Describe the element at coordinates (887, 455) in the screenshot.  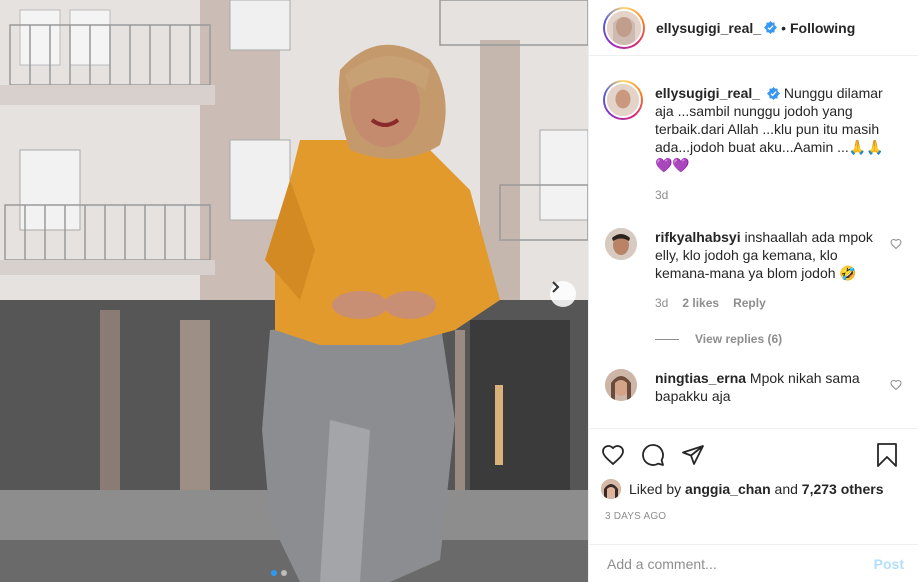
I see `bookmark-icon` at that location.